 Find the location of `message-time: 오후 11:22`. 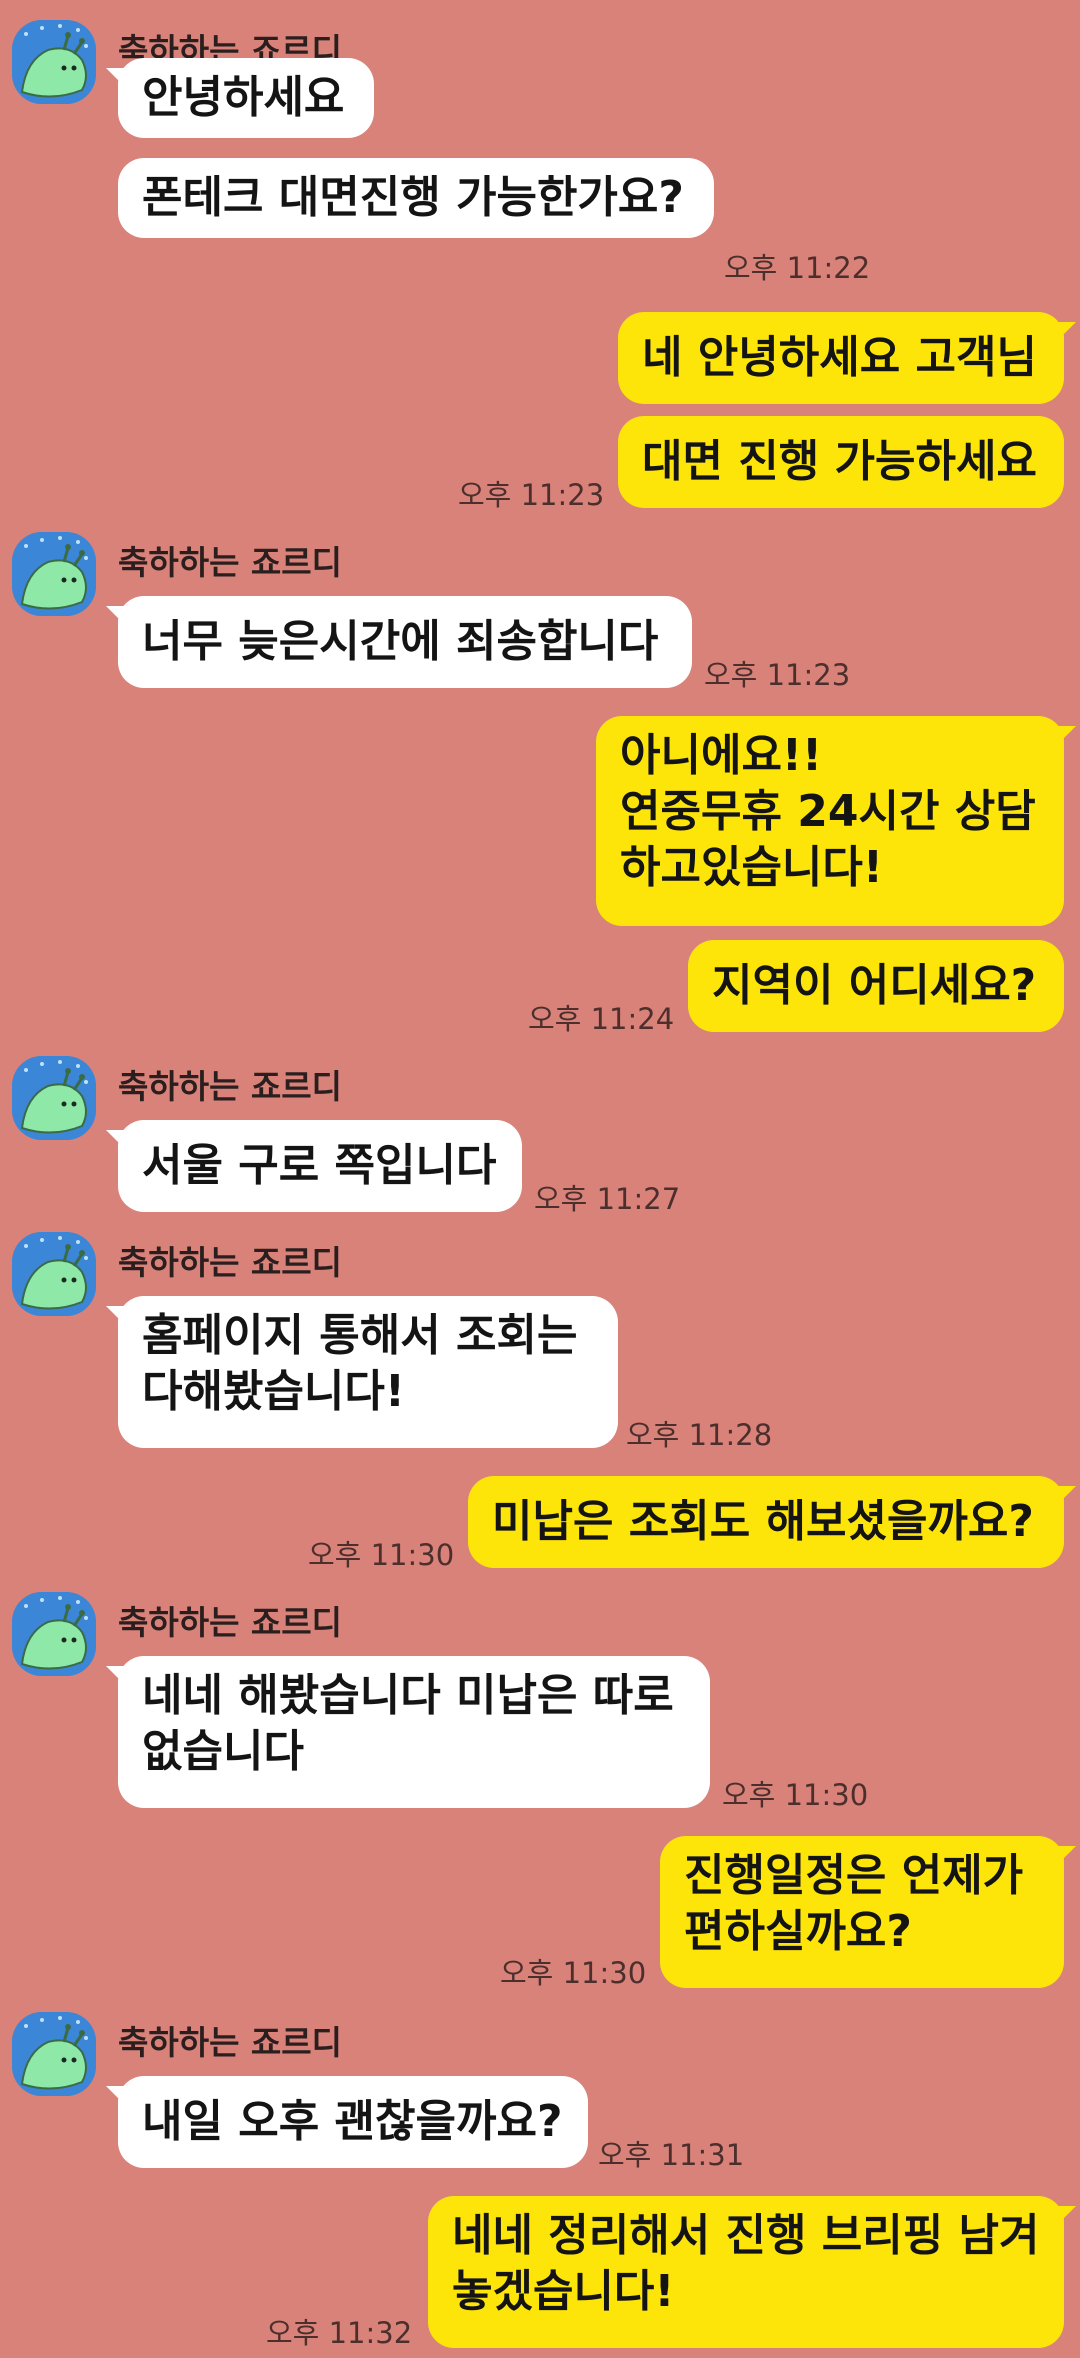

message-time: 오후 11:22 is located at coordinates (797, 268).